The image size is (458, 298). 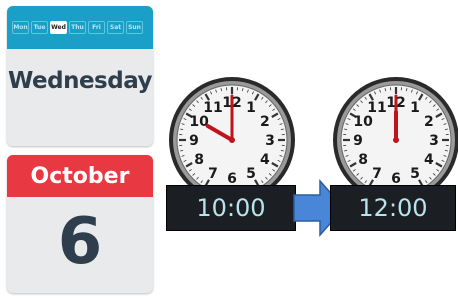 What do you see at coordinates (96, 27) in the screenshot?
I see `weekday-fri: Fri` at bounding box center [96, 27].